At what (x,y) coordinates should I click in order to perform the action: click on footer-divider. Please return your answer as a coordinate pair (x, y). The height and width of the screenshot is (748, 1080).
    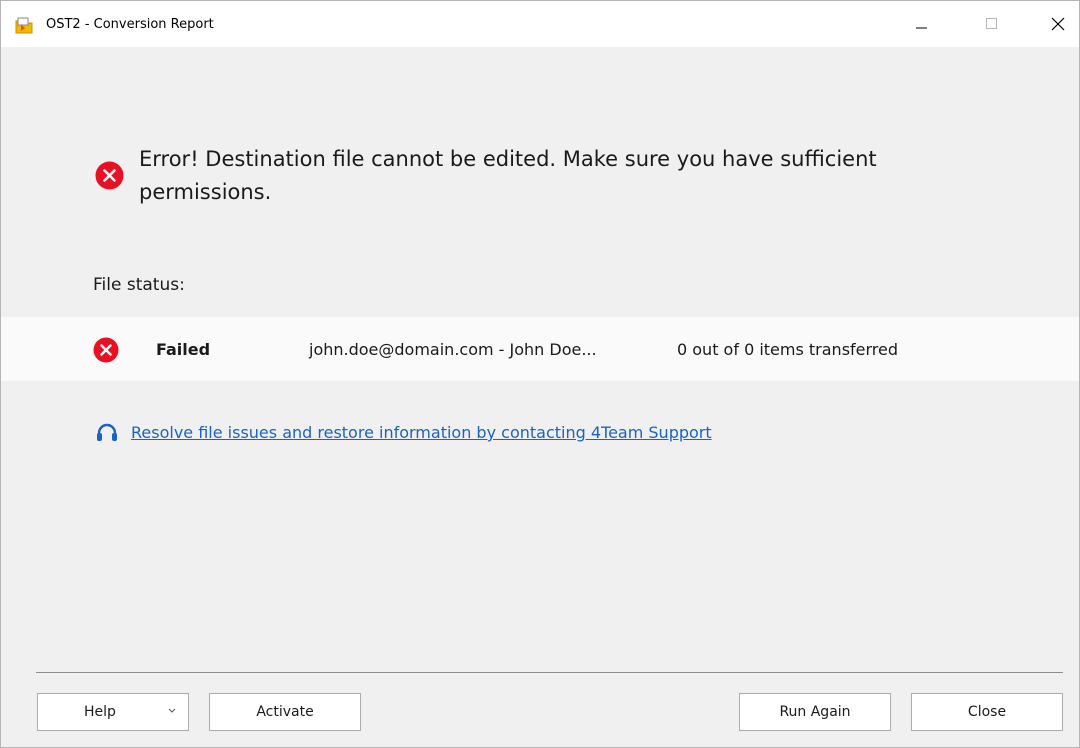
    Looking at the image, I should click on (549, 672).